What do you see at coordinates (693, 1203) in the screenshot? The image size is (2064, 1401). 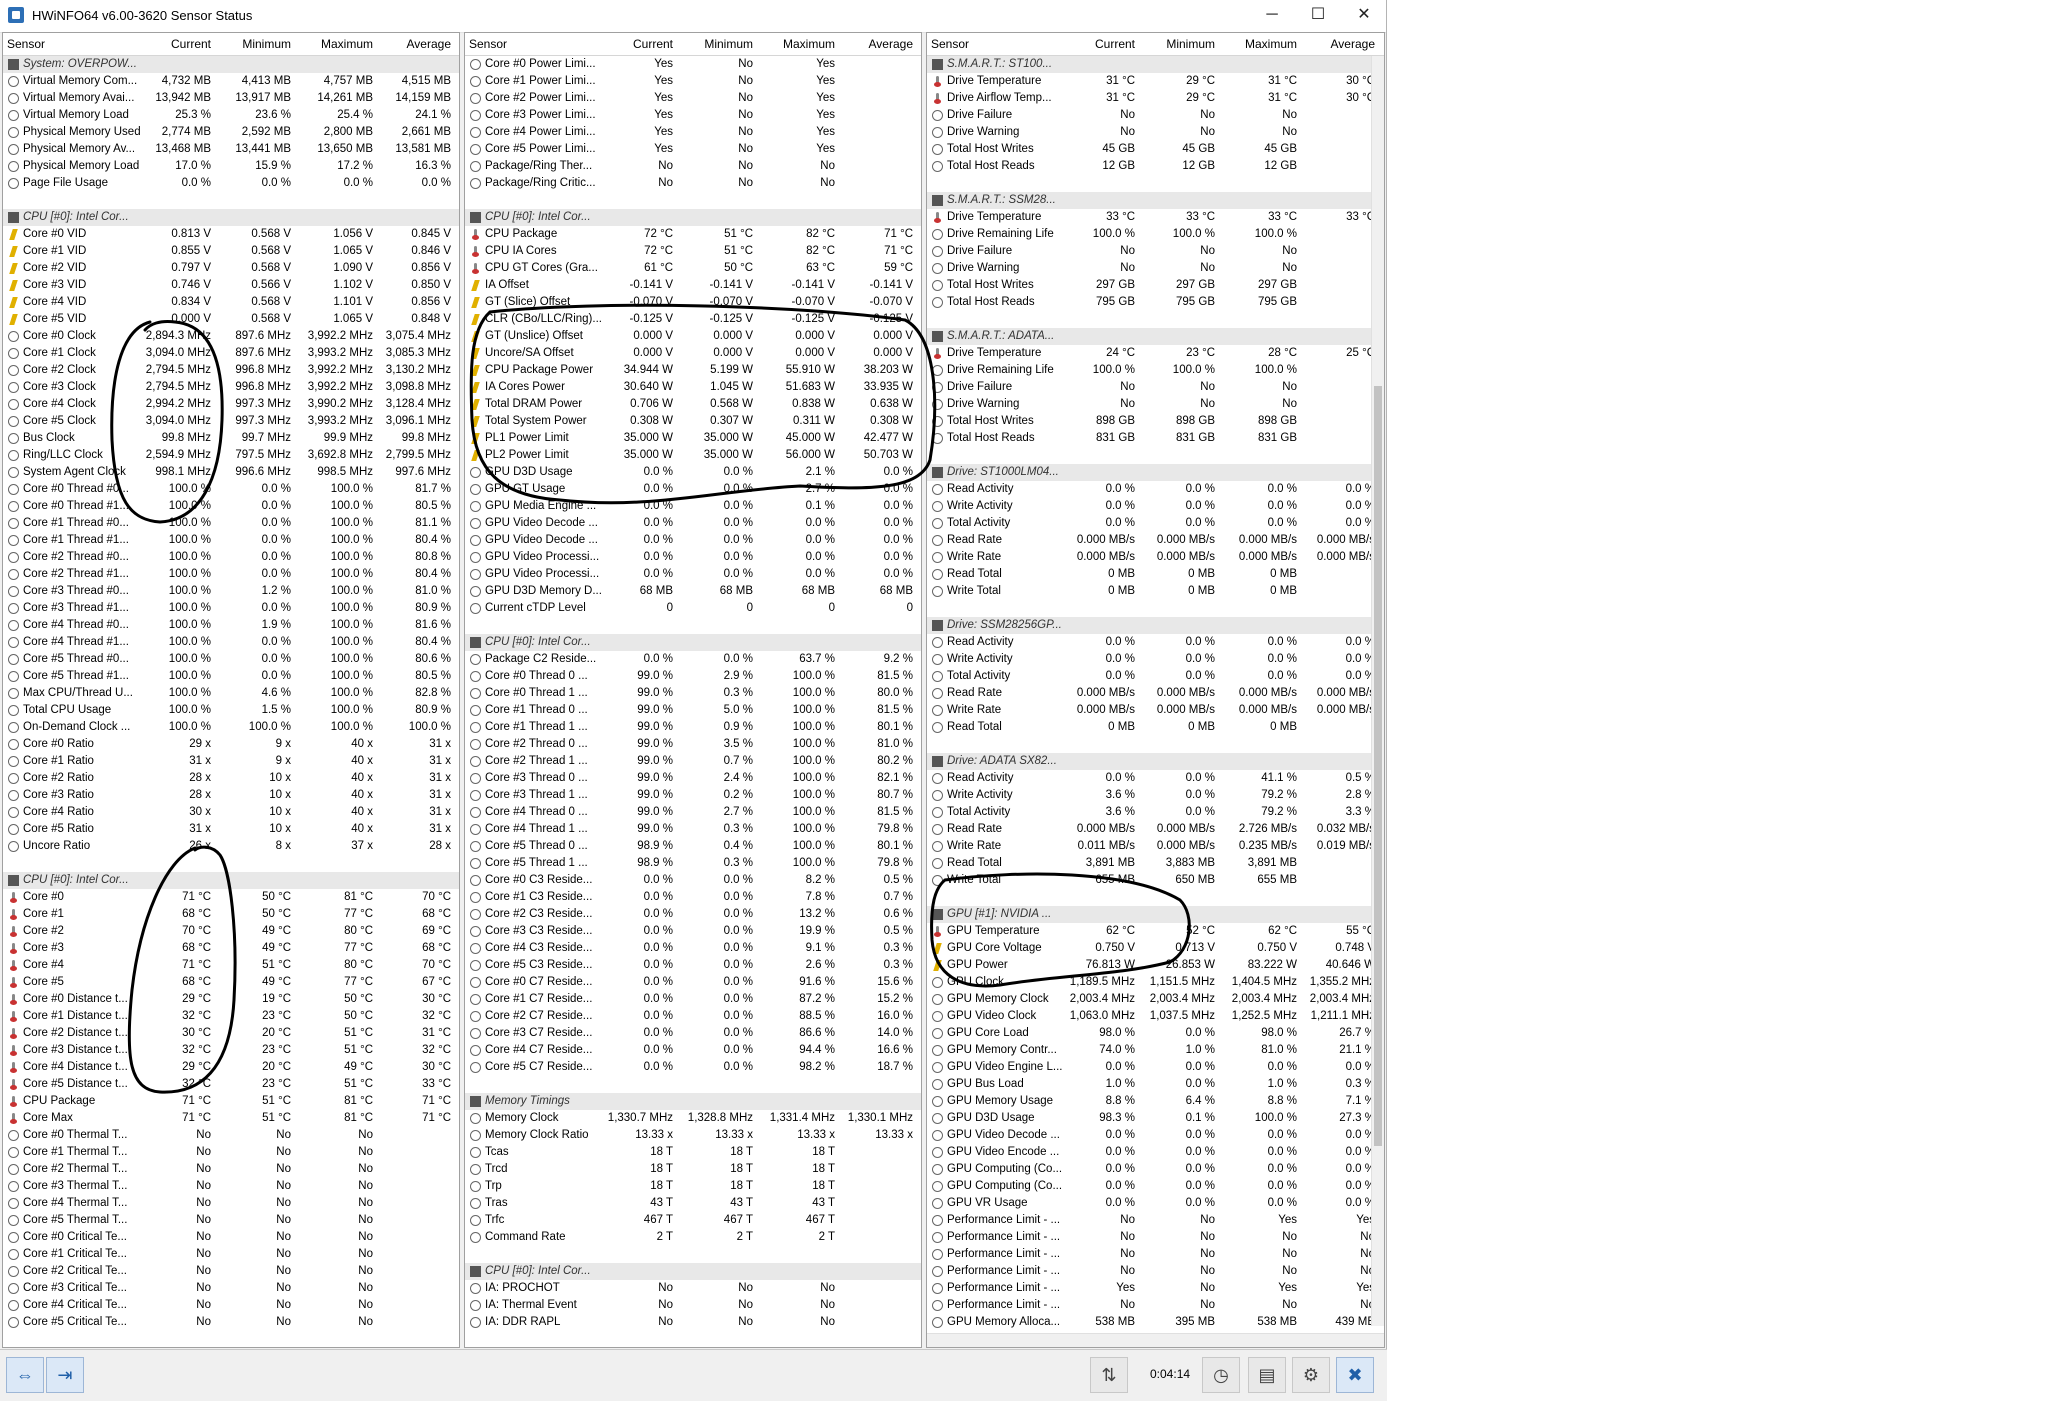 I see `sensor-row: Tras 43 T 43 T 43 T` at bounding box center [693, 1203].